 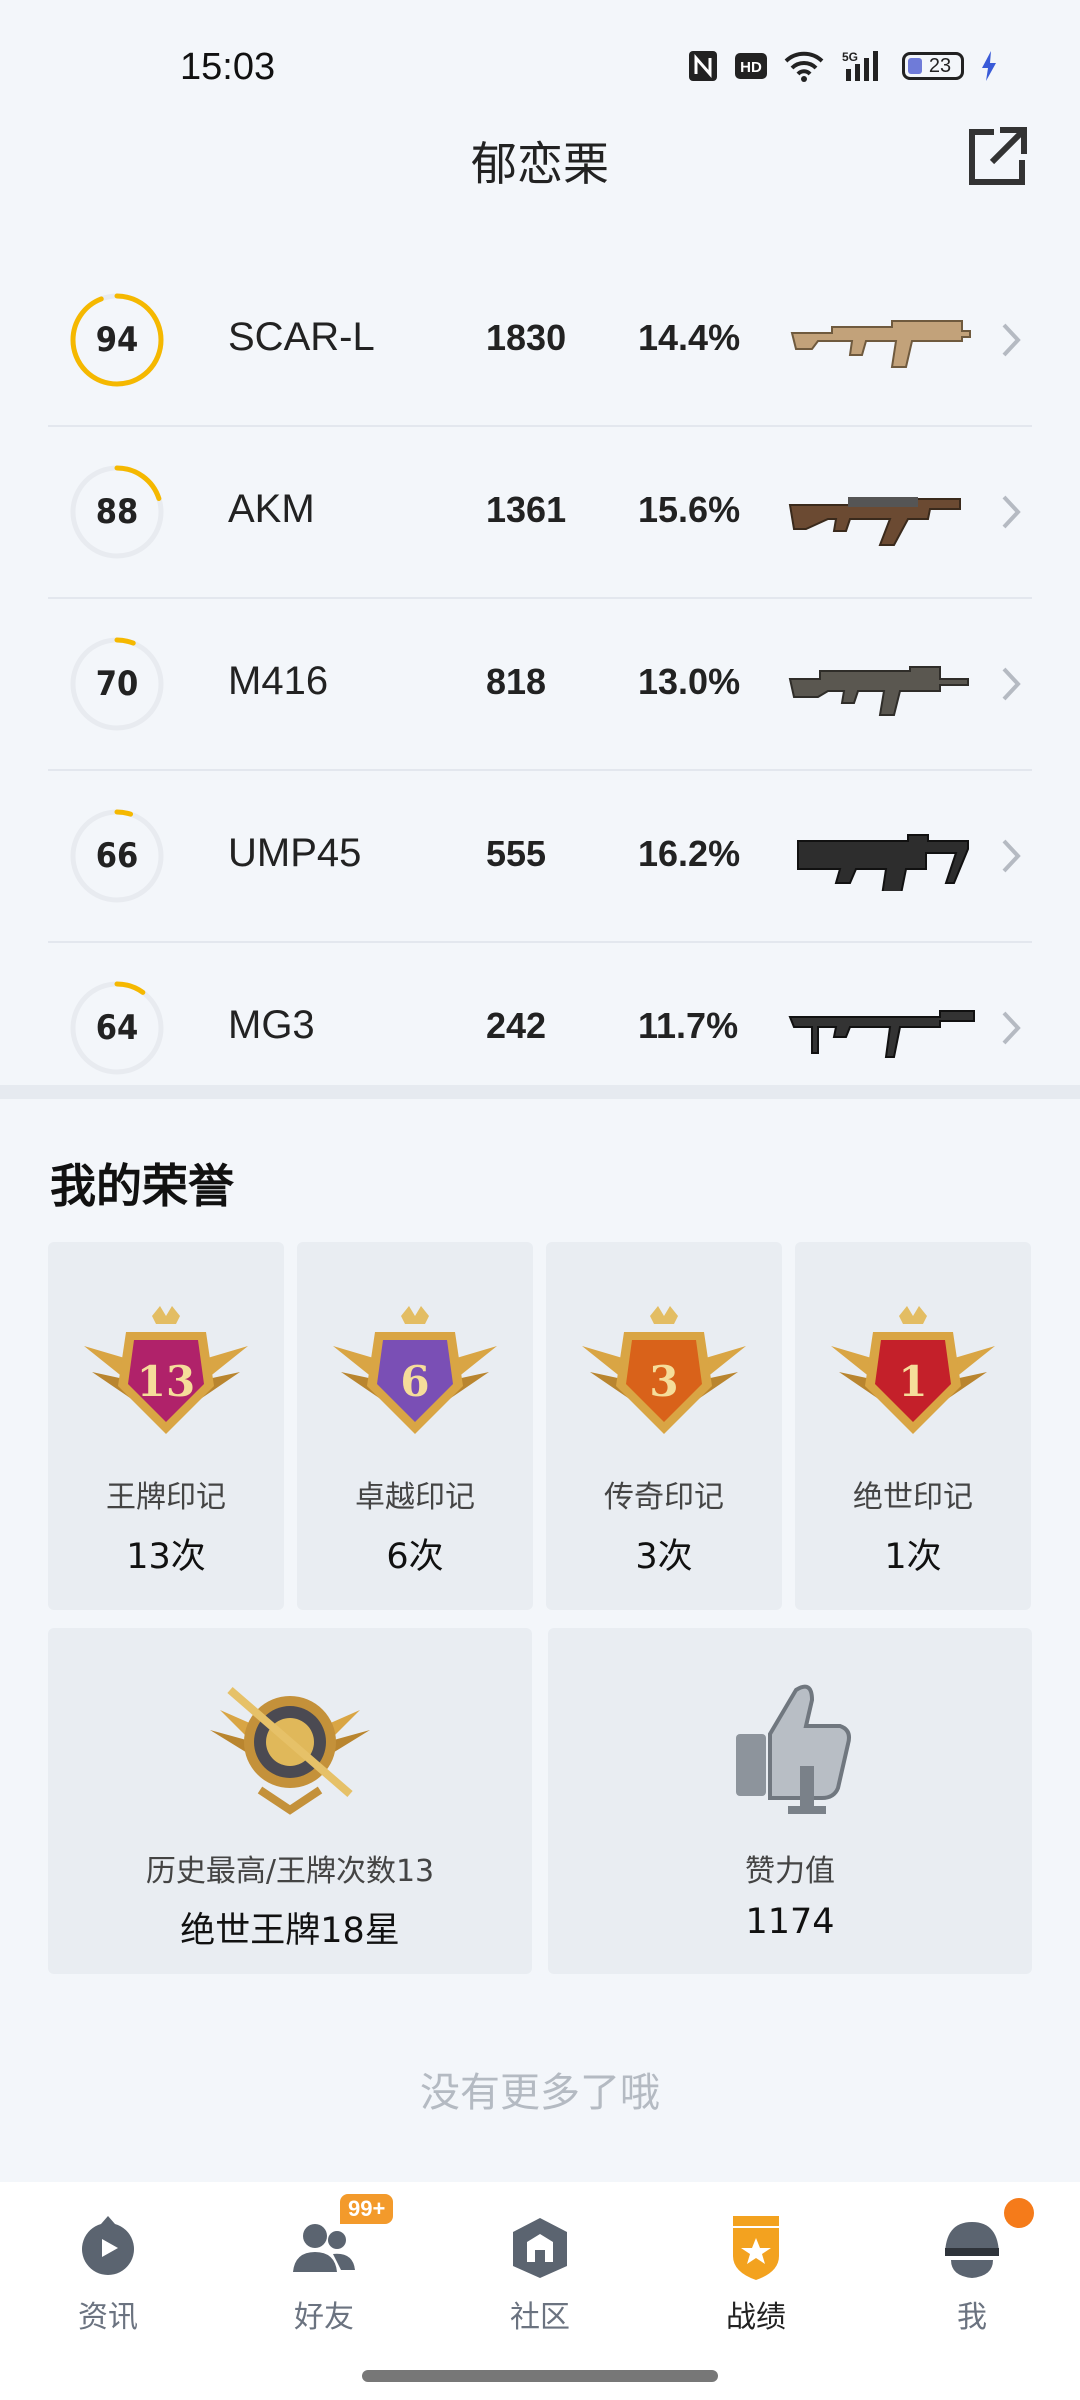 What do you see at coordinates (540, 2248) in the screenshot?
I see `community-icon` at bounding box center [540, 2248].